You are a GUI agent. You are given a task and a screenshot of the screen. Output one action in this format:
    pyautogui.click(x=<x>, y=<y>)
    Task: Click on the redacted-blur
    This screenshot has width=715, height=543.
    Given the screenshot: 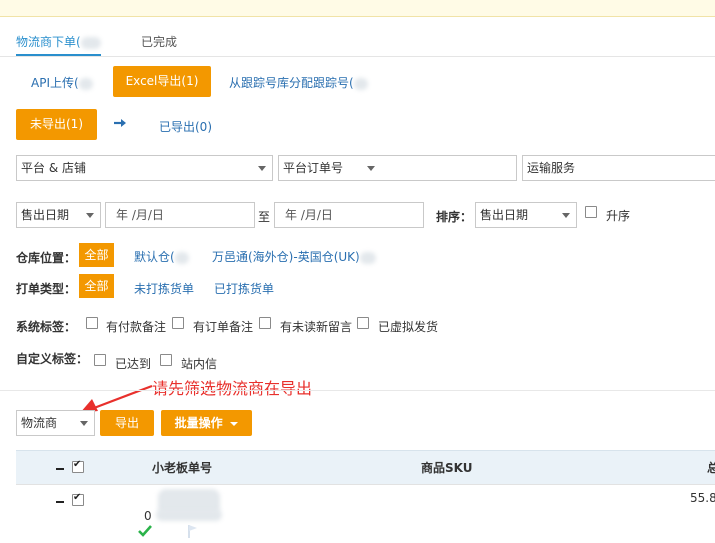 What is the action you would take?
    pyautogui.click(x=189, y=515)
    